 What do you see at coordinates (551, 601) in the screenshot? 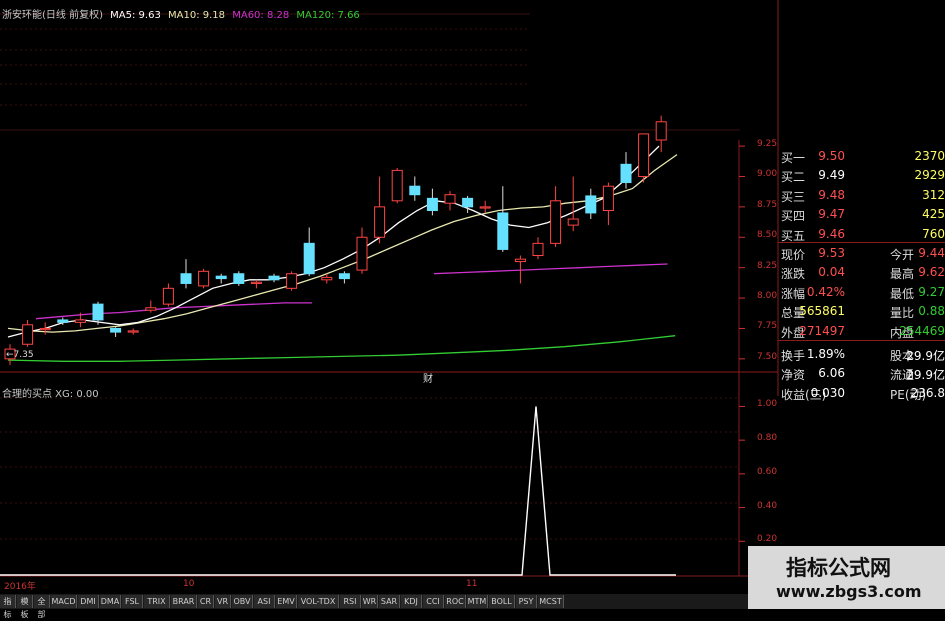
I see `indicator-tab: MCST` at bounding box center [551, 601].